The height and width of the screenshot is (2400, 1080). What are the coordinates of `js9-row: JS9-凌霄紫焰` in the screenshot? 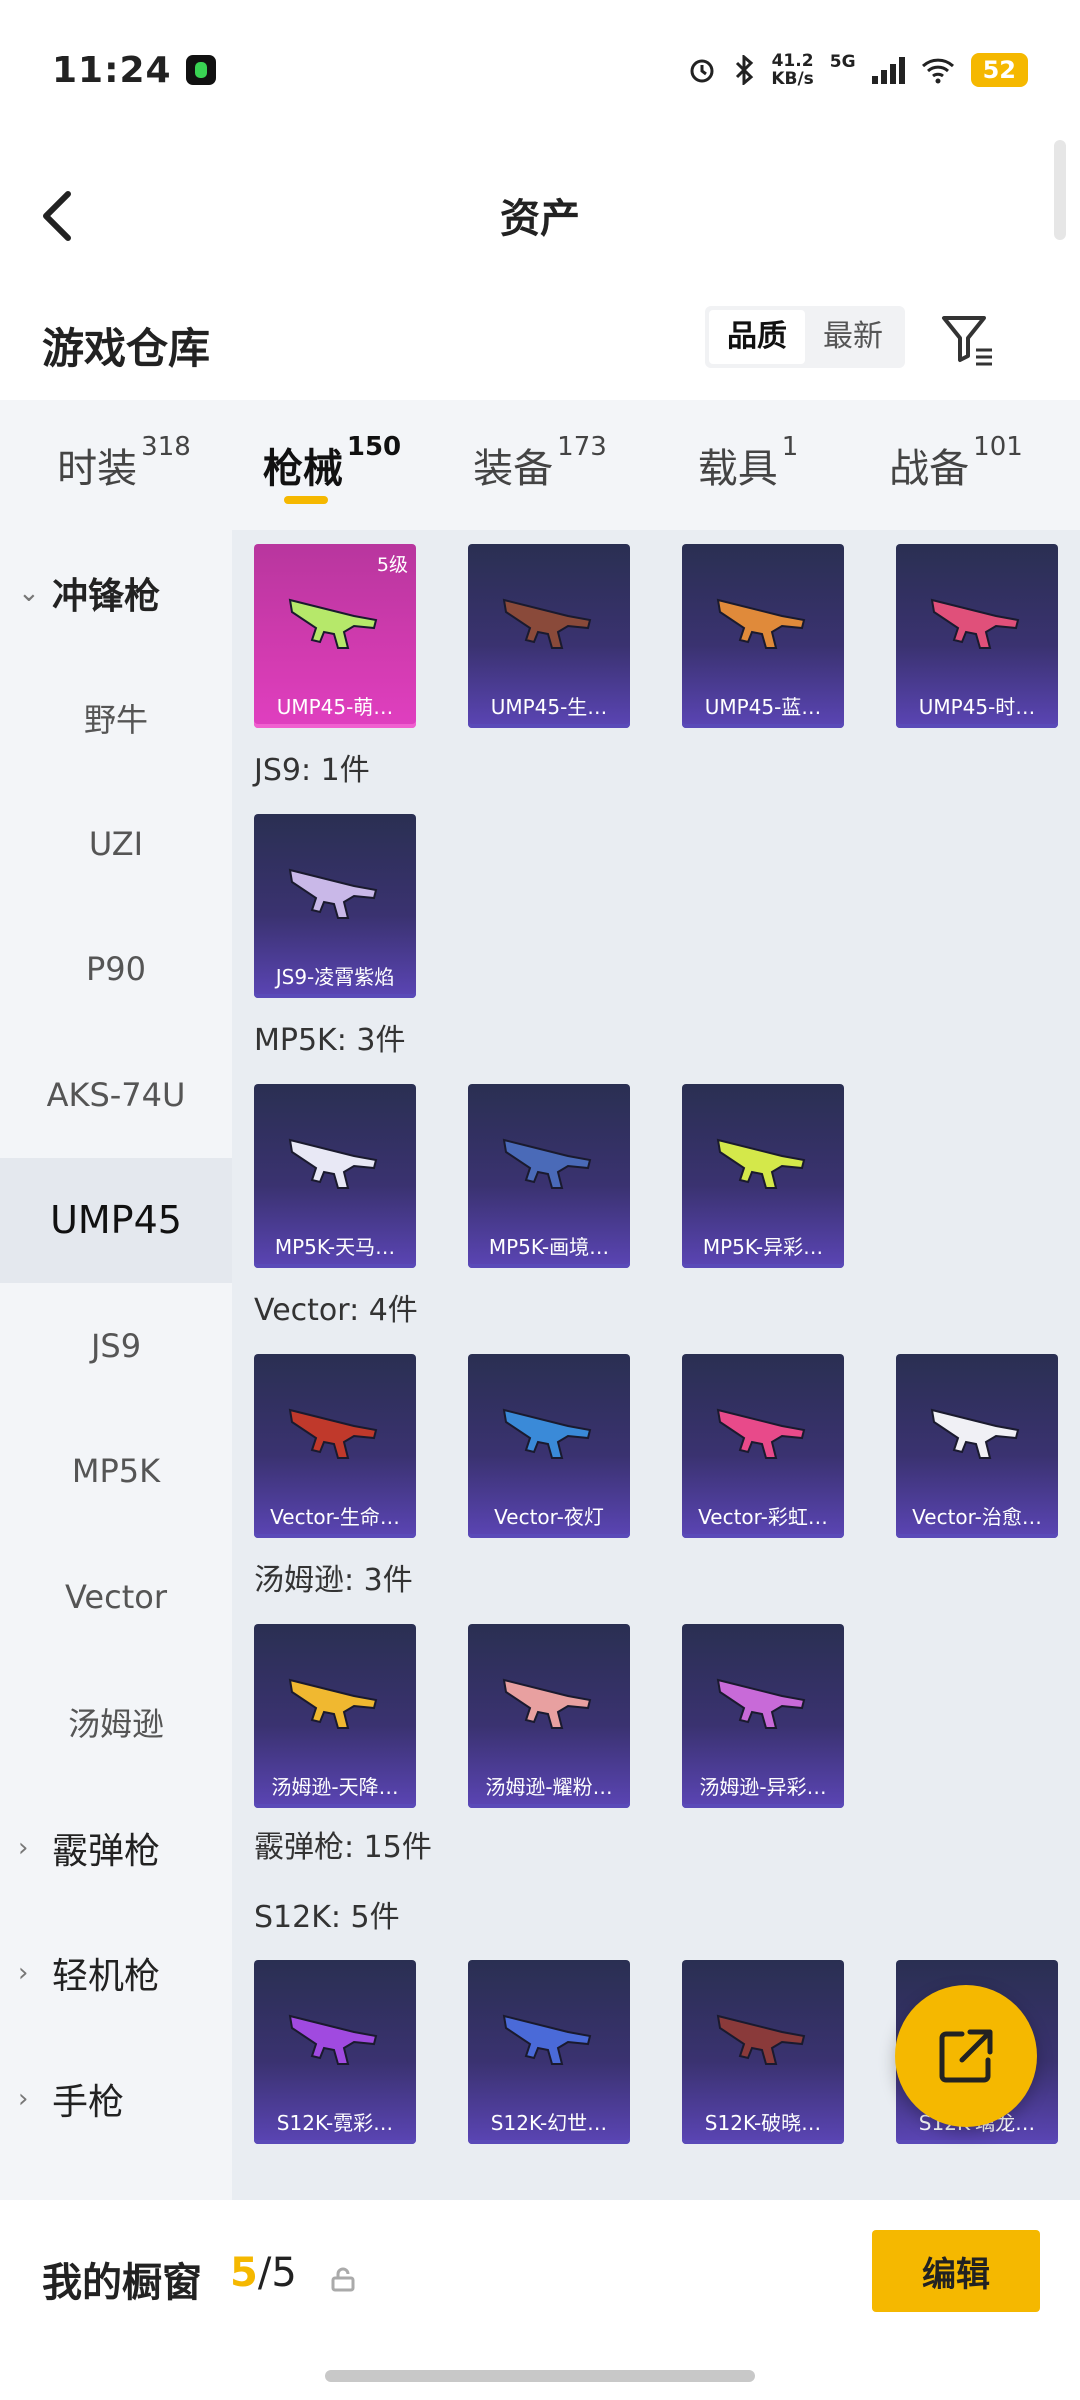 It's located at (656, 906).